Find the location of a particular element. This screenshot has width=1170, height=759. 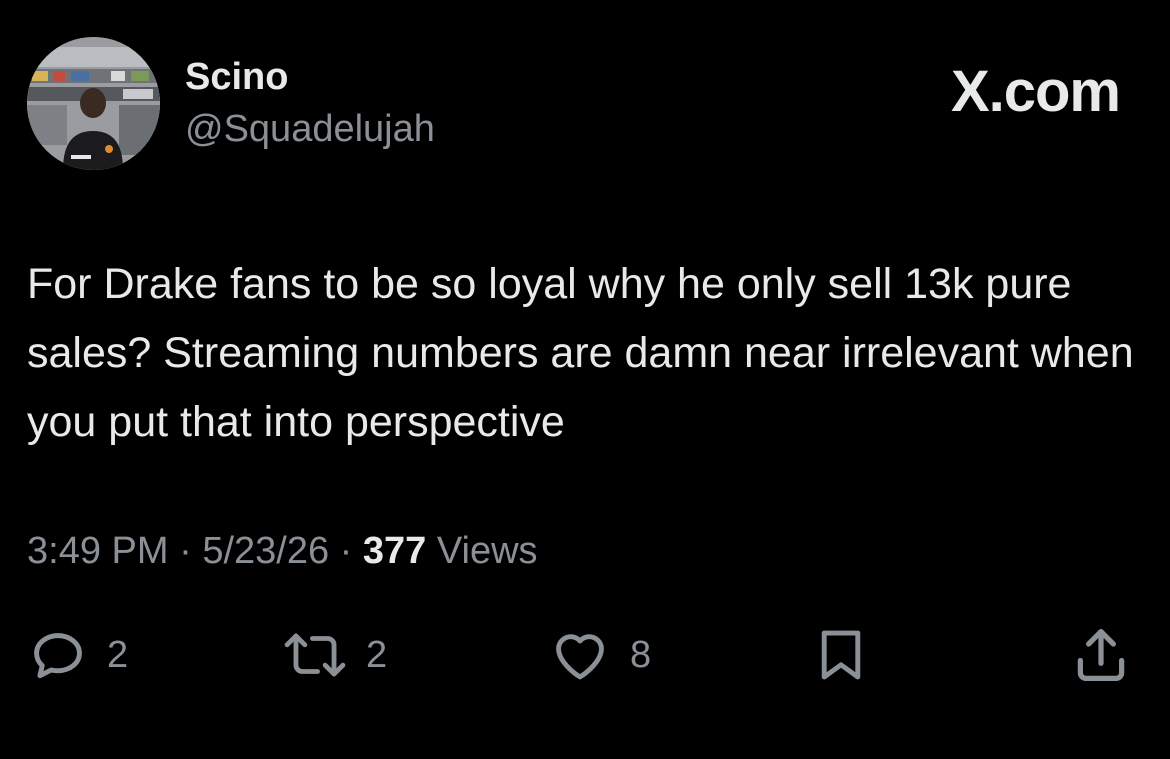

views-count: 377 is located at coordinates (394, 551).